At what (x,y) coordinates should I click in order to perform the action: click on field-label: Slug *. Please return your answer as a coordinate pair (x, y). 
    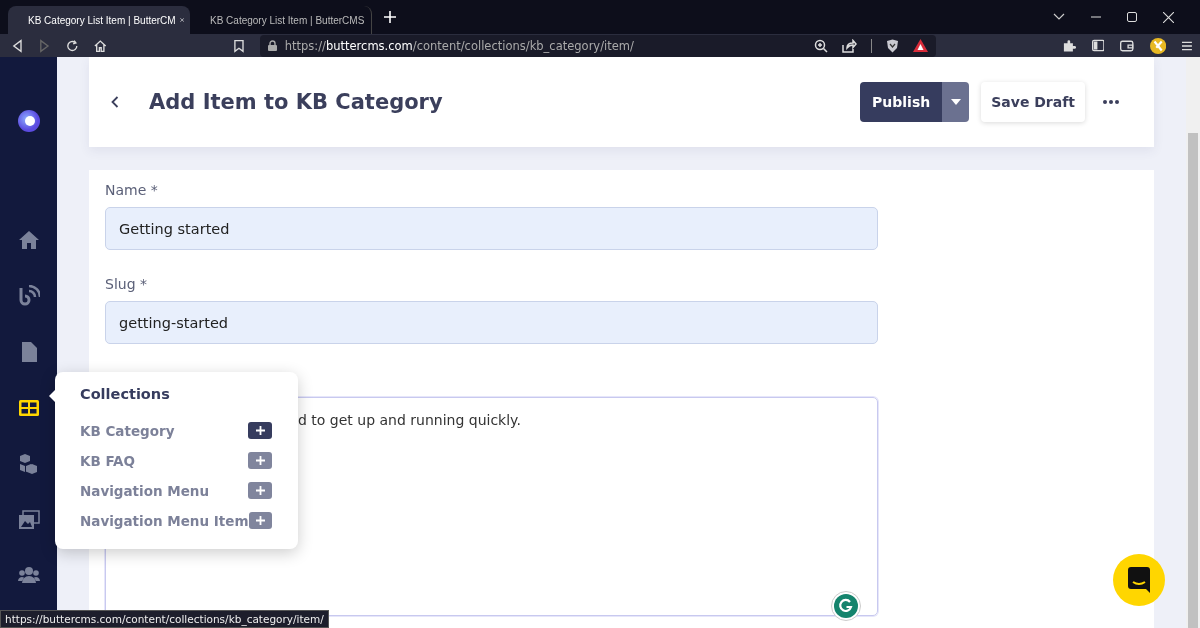
    Looking at the image, I should click on (126, 284).